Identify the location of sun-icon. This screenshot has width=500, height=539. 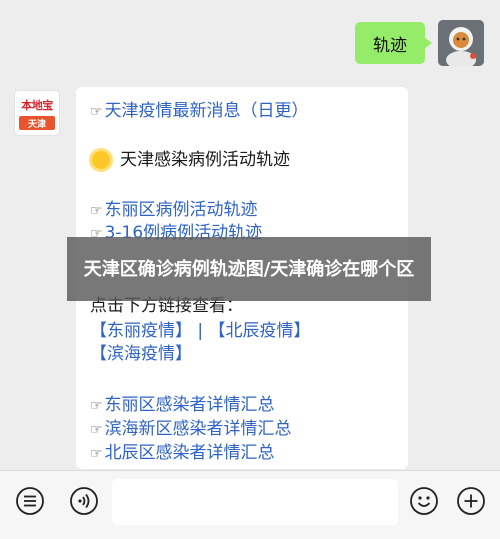
(101, 160).